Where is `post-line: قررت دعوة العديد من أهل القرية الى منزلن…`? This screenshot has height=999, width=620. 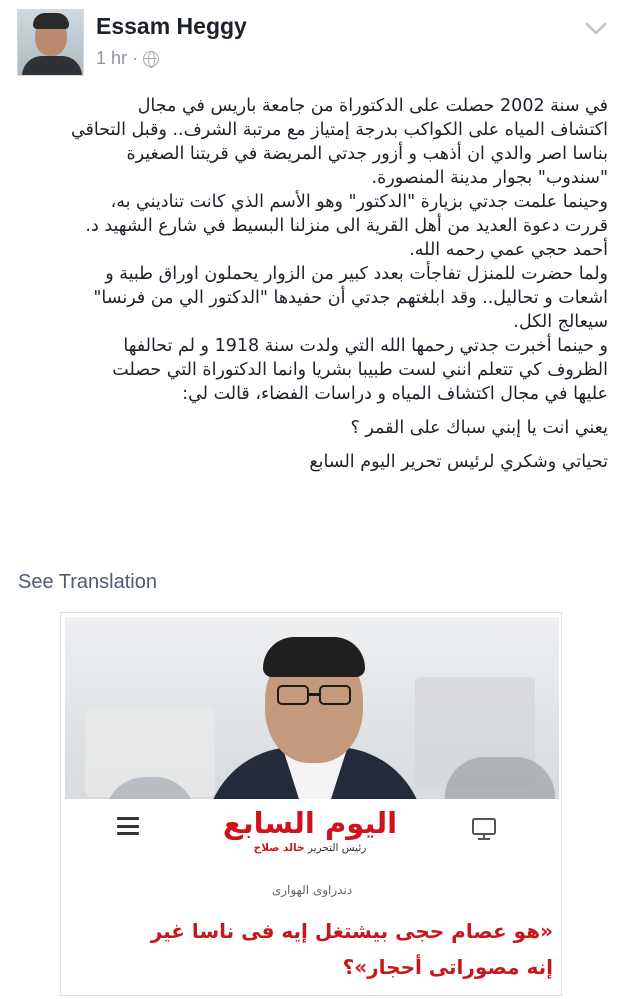
post-line: قررت دعوة العديد من أهل القرية الى منزلن… is located at coordinates (346, 226).